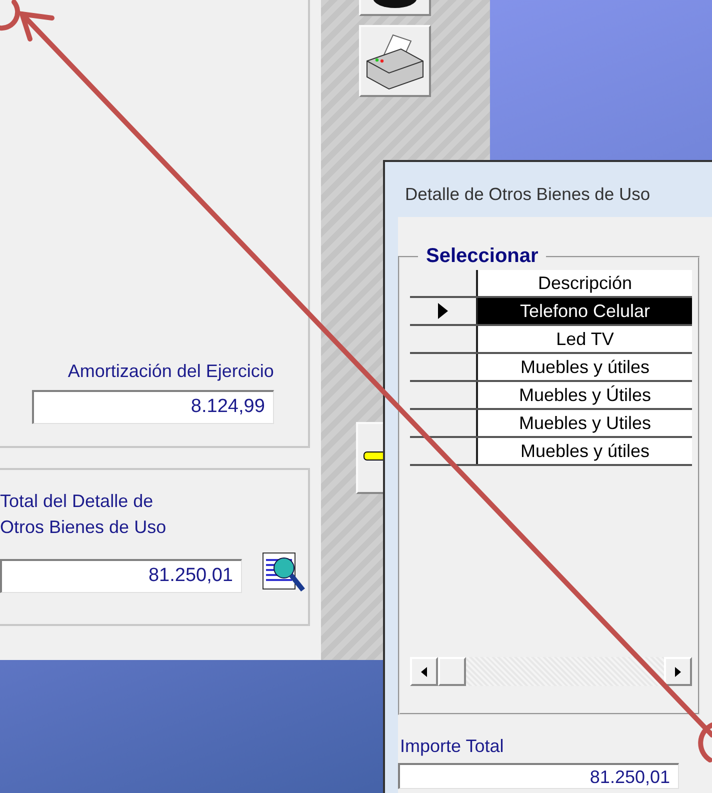 This screenshot has height=793, width=712. What do you see at coordinates (153, 407) in the screenshot?
I see `amortization-field: 8.124,99` at bounding box center [153, 407].